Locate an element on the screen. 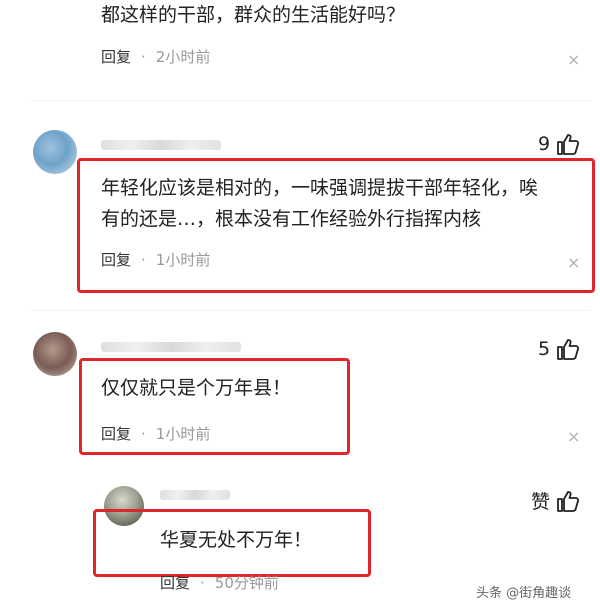 This screenshot has height=604, width=600. comment-meta: 回复 · 50分钟前 is located at coordinates (219, 582).